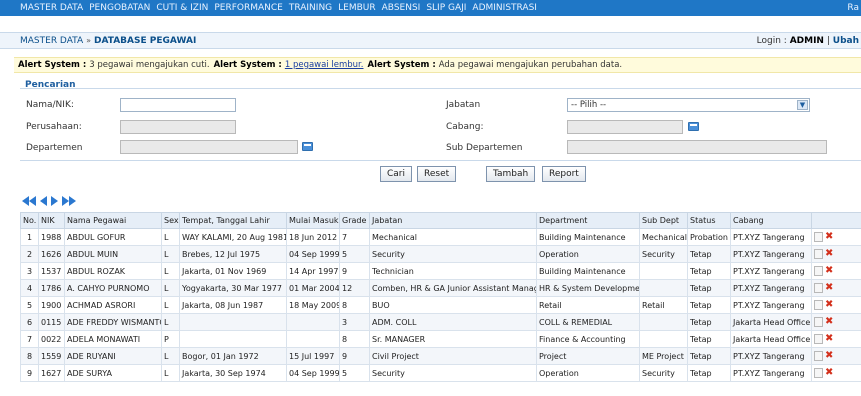  What do you see at coordinates (453, 271) in the screenshot?
I see `cell-jabatan: Technician` at bounding box center [453, 271].